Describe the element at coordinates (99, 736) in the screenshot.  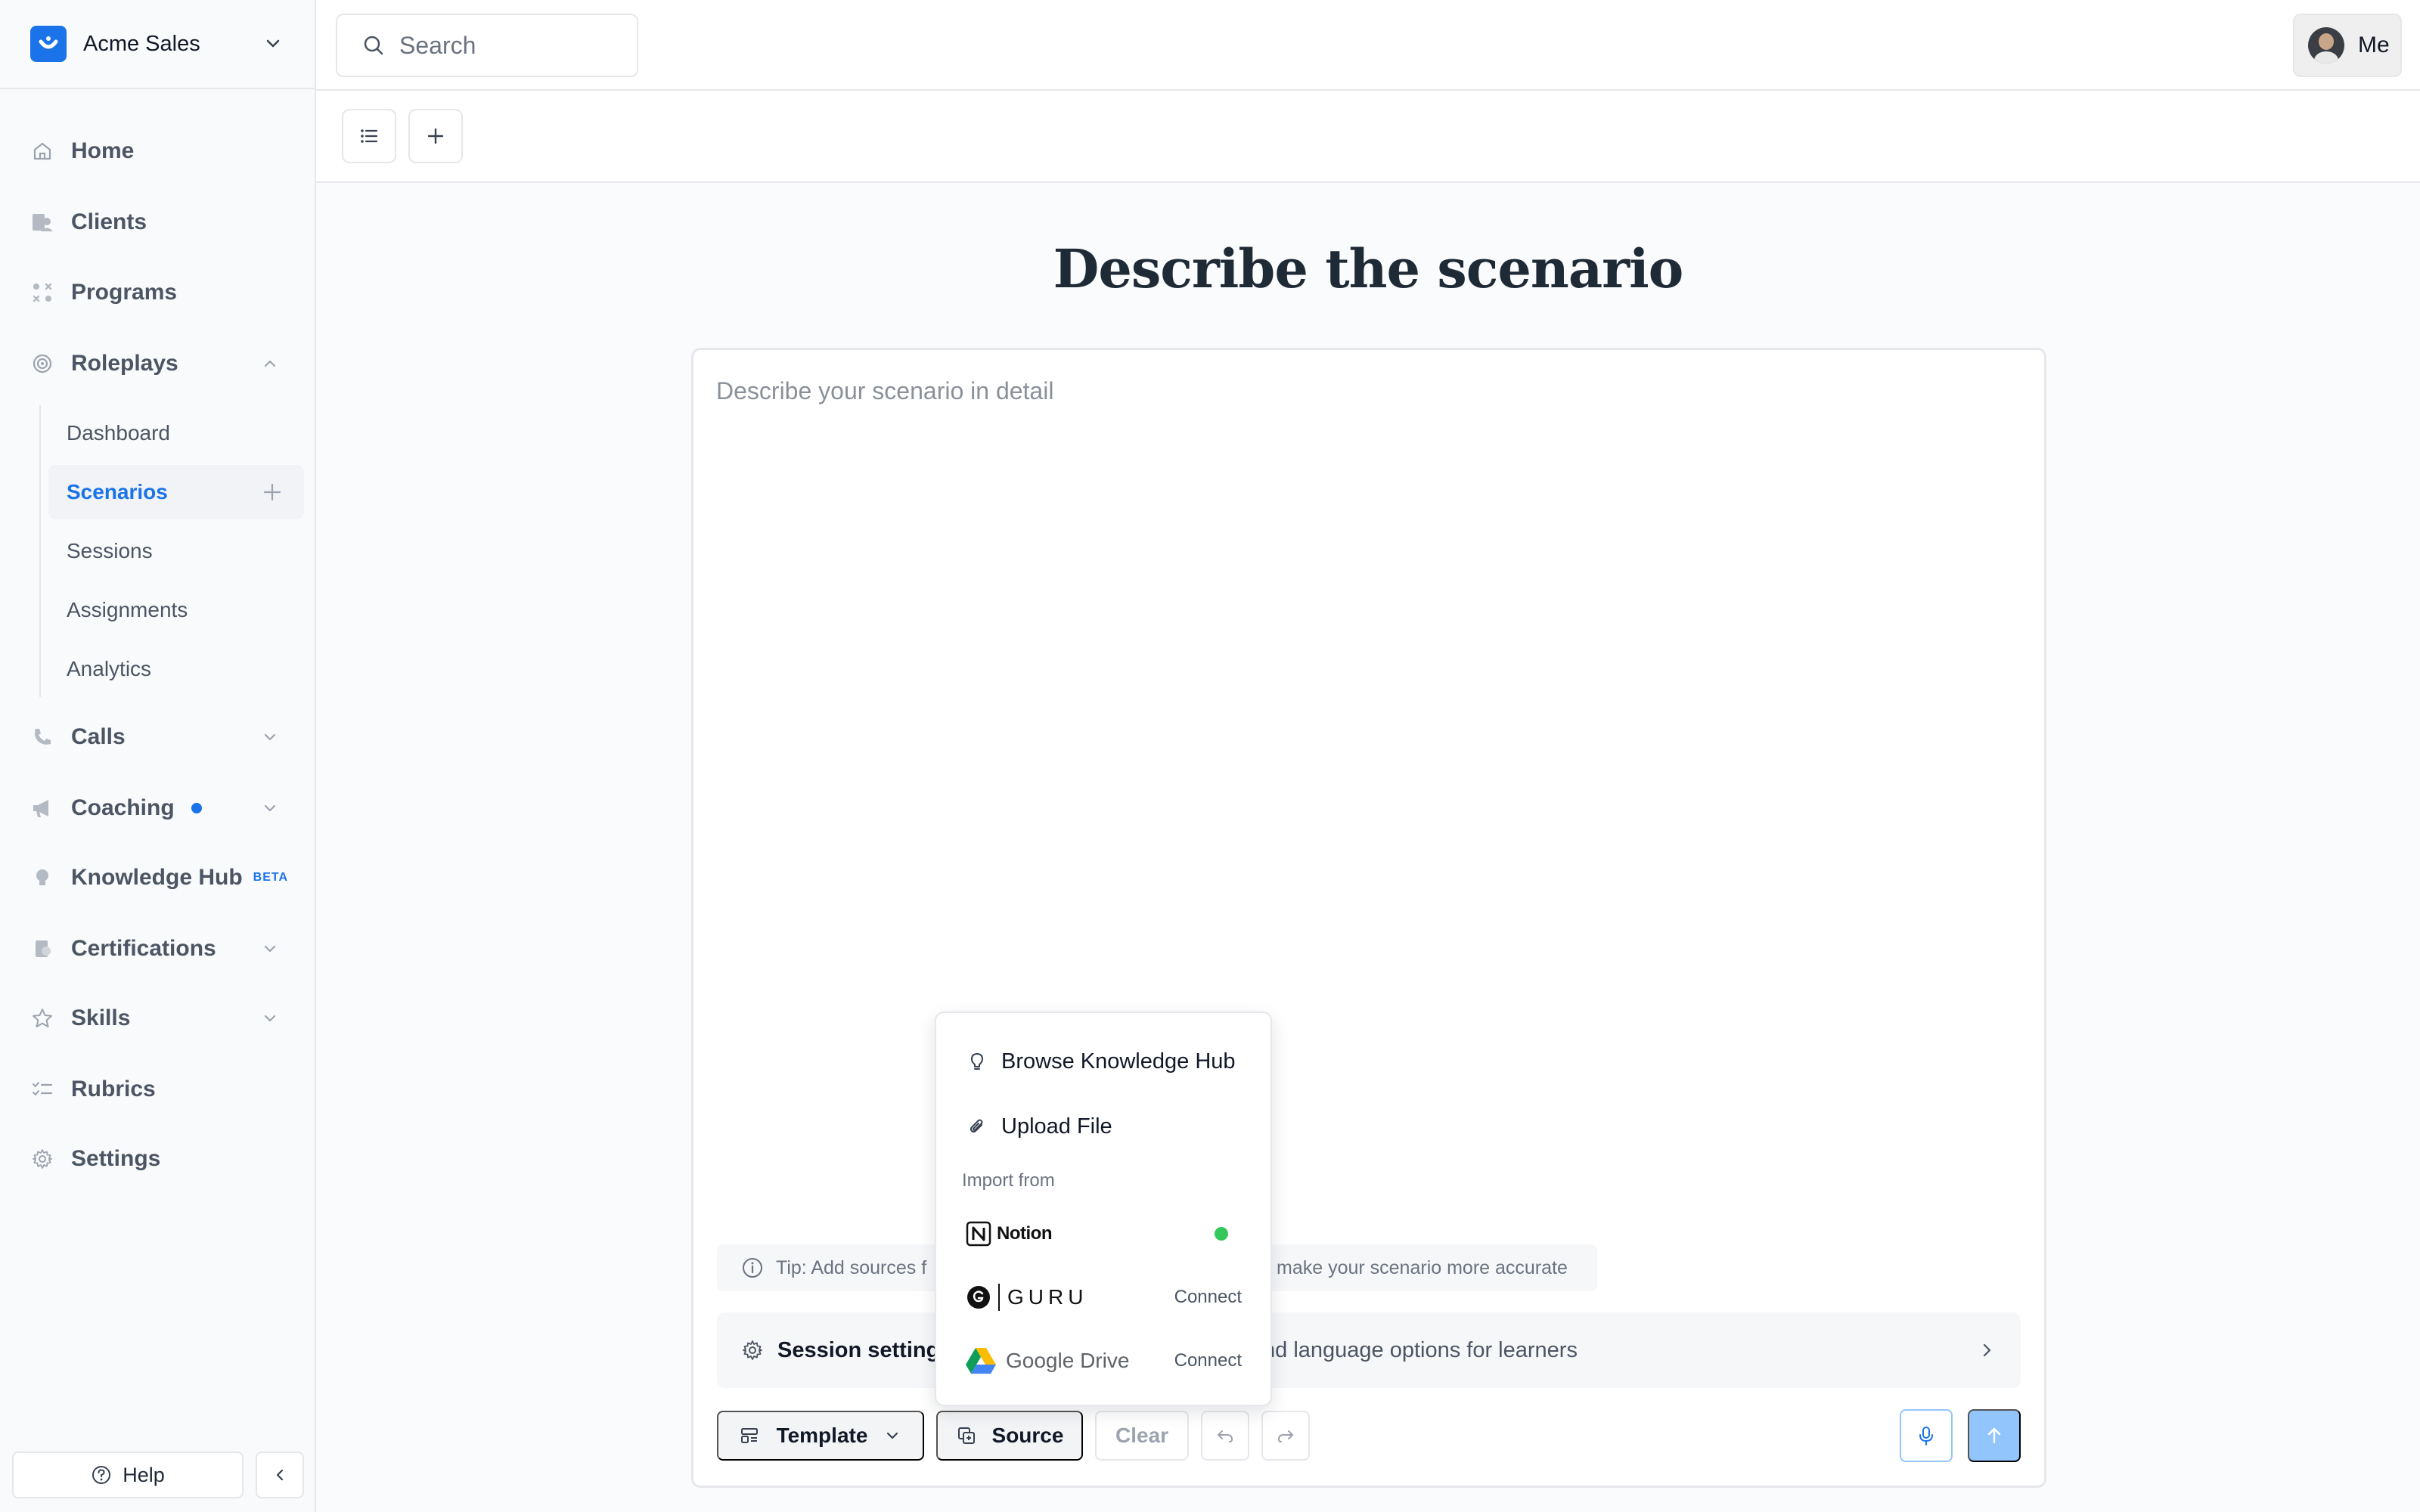
I see `sidebar-item-label: Calls` at that location.